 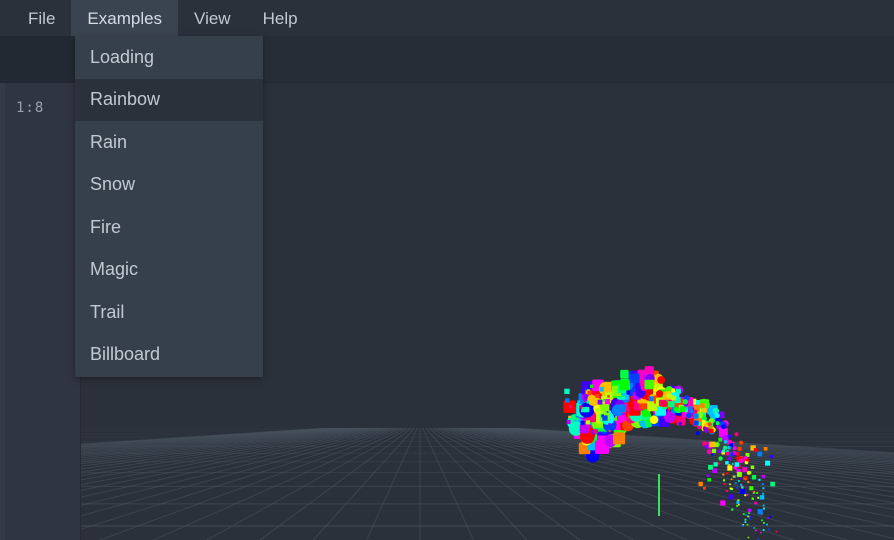 What do you see at coordinates (40, 311) in the screenshot?
I see `editor-side-panel` at bounding box center [40, 311].